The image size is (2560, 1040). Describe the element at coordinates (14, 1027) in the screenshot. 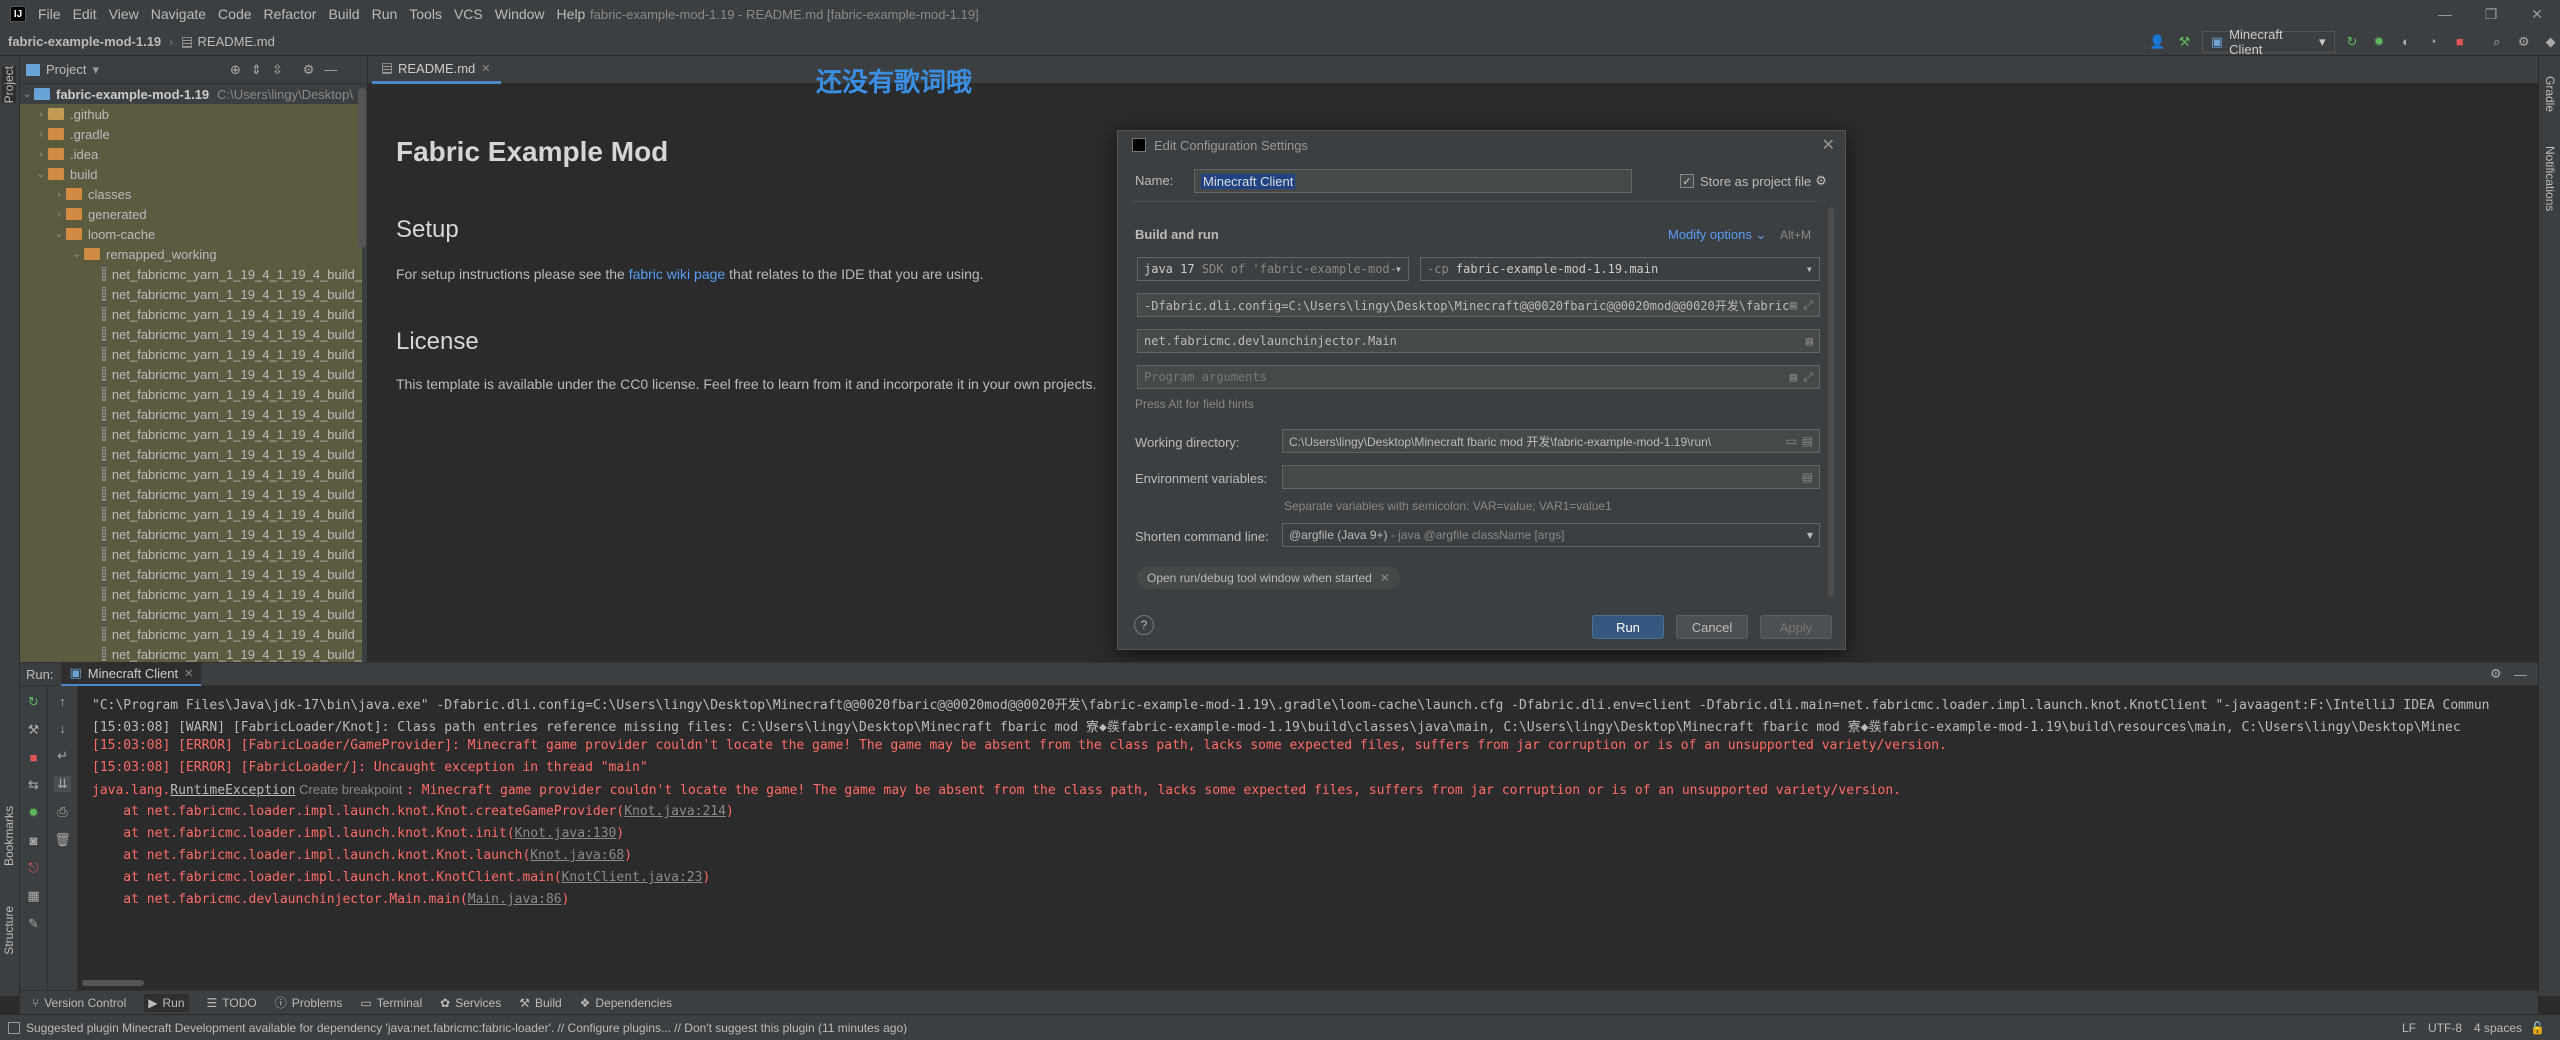

I see `layout-toggle-icon` at that location.